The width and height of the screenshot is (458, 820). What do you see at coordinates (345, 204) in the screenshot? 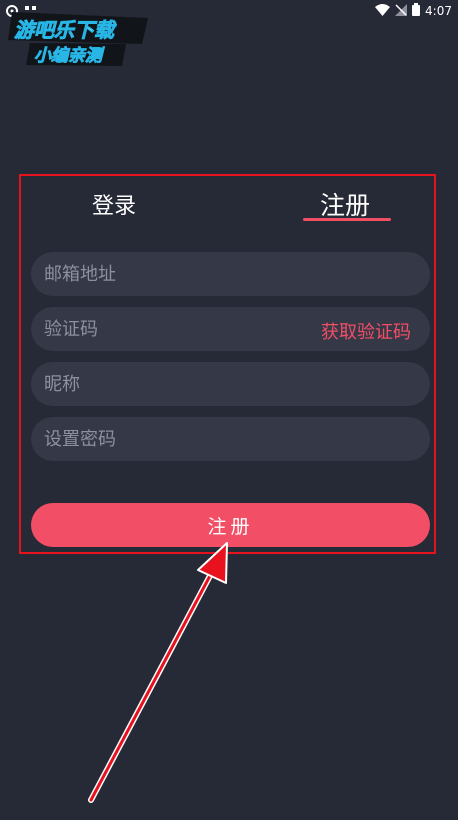
I see `tab-register: 注册` at bounding box center [345, 204].